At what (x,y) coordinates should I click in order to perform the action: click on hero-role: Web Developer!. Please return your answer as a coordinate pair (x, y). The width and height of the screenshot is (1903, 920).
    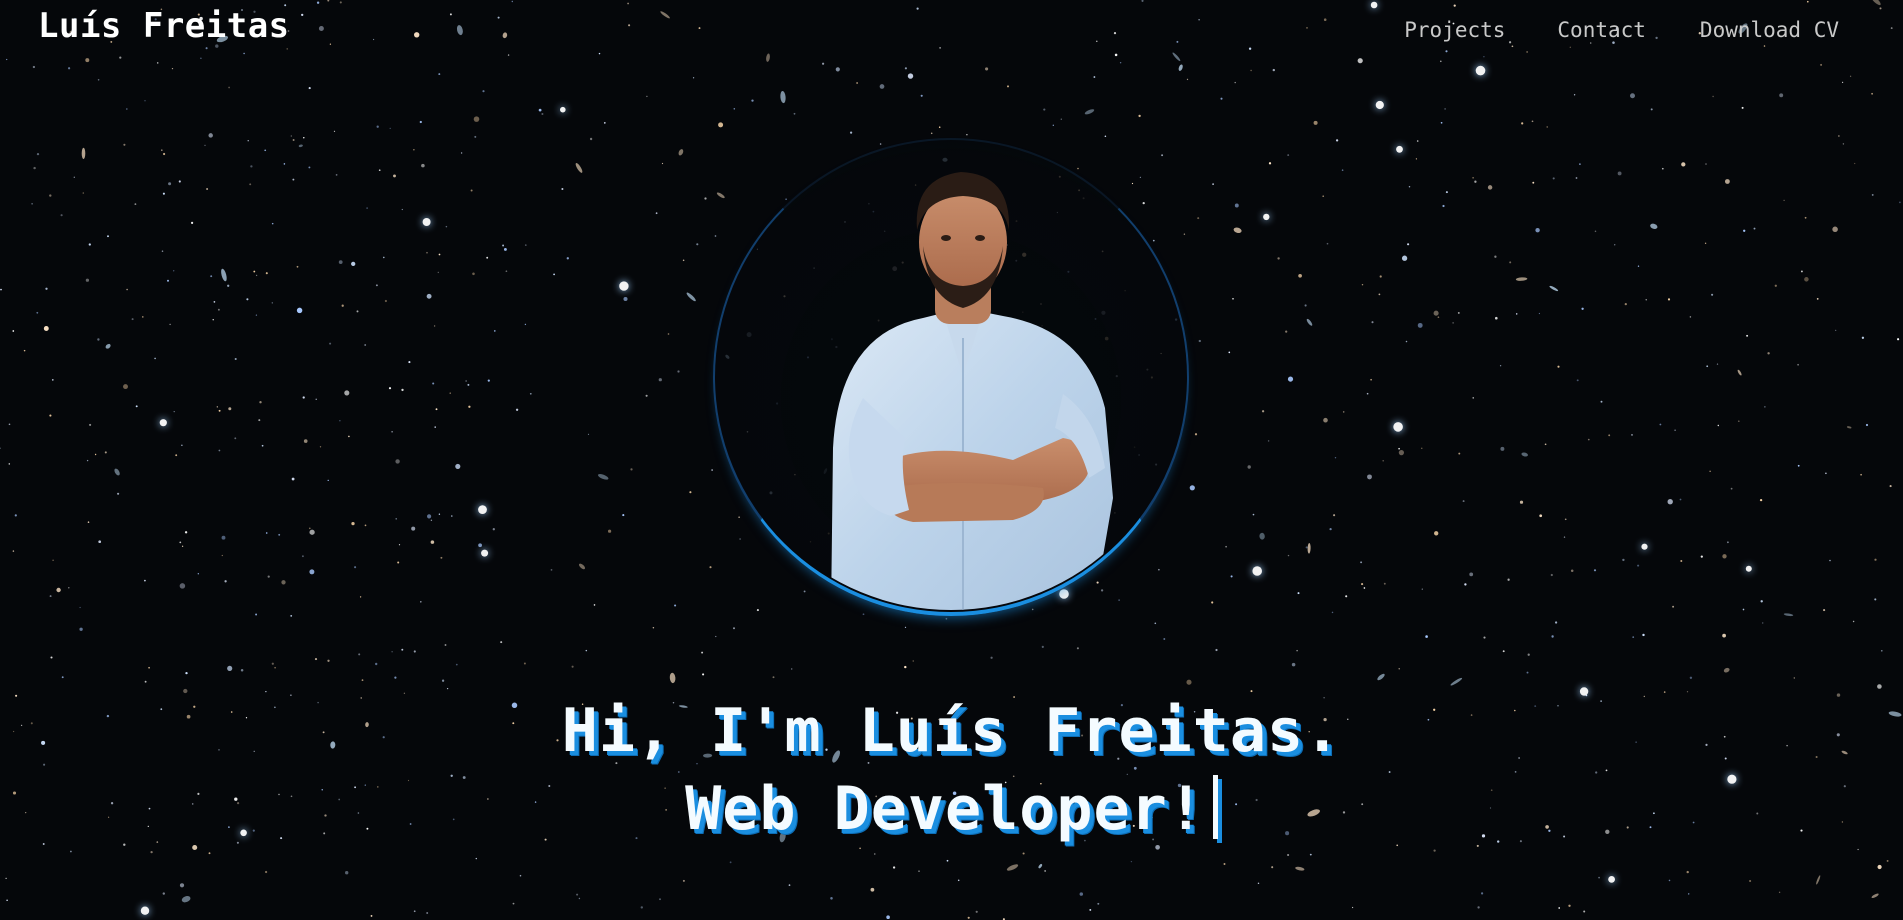
    Looking at the image, I should click on (945, 809).